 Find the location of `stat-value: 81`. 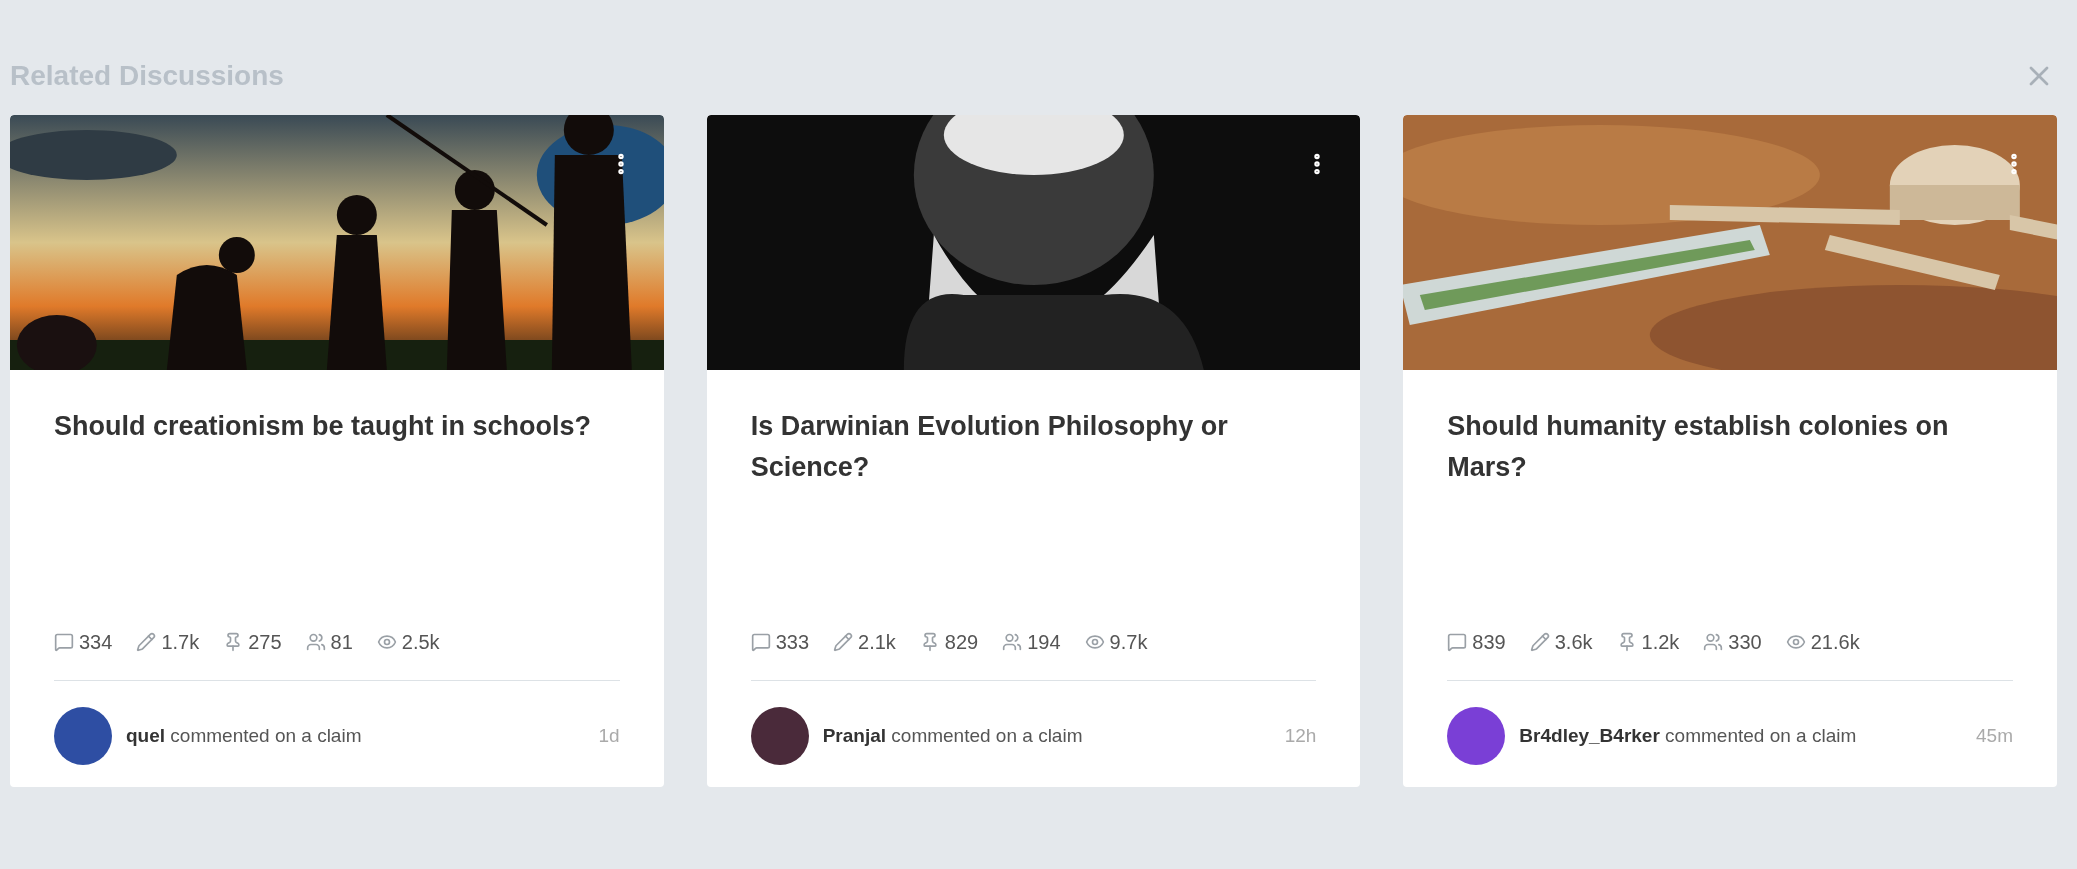

stat-value: 81 is located at coordinates (341, 642).